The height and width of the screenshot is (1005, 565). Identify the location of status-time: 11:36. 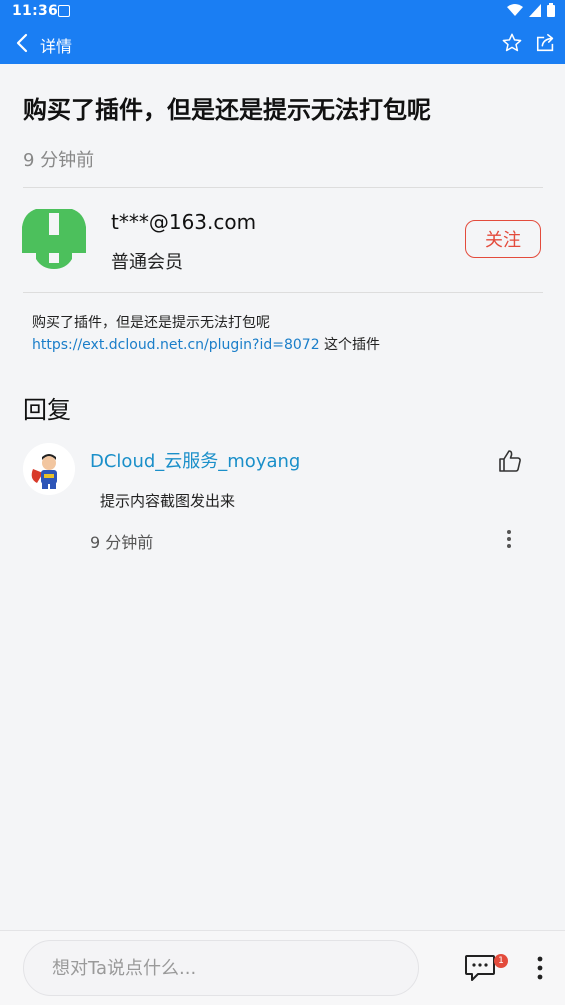
(35, 11).